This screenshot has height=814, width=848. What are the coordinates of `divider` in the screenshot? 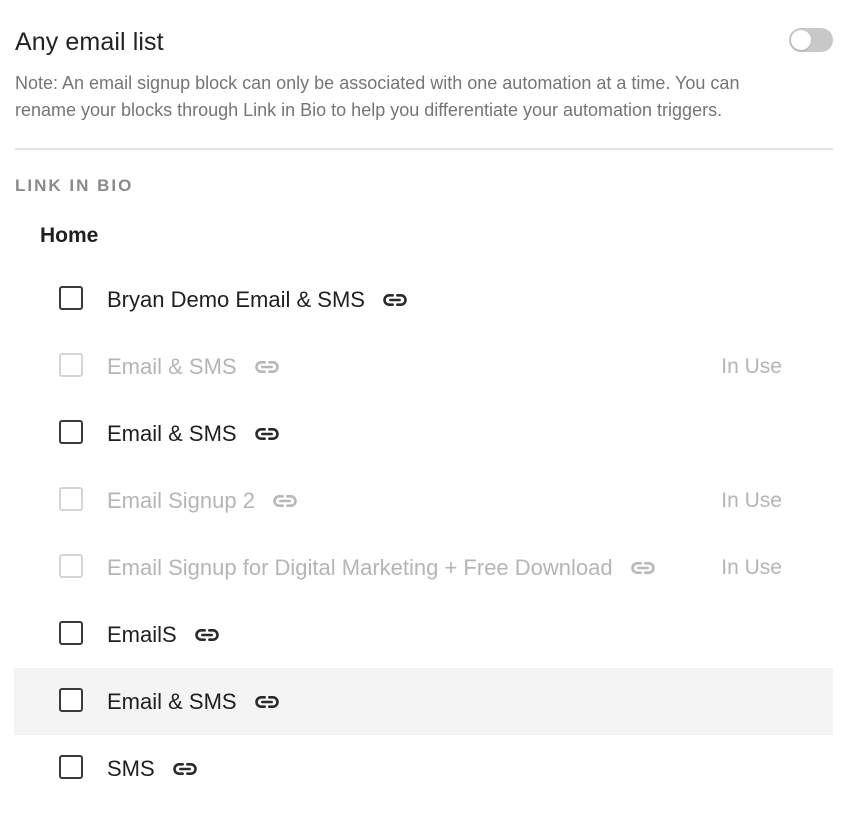 It's located at (424, 149).